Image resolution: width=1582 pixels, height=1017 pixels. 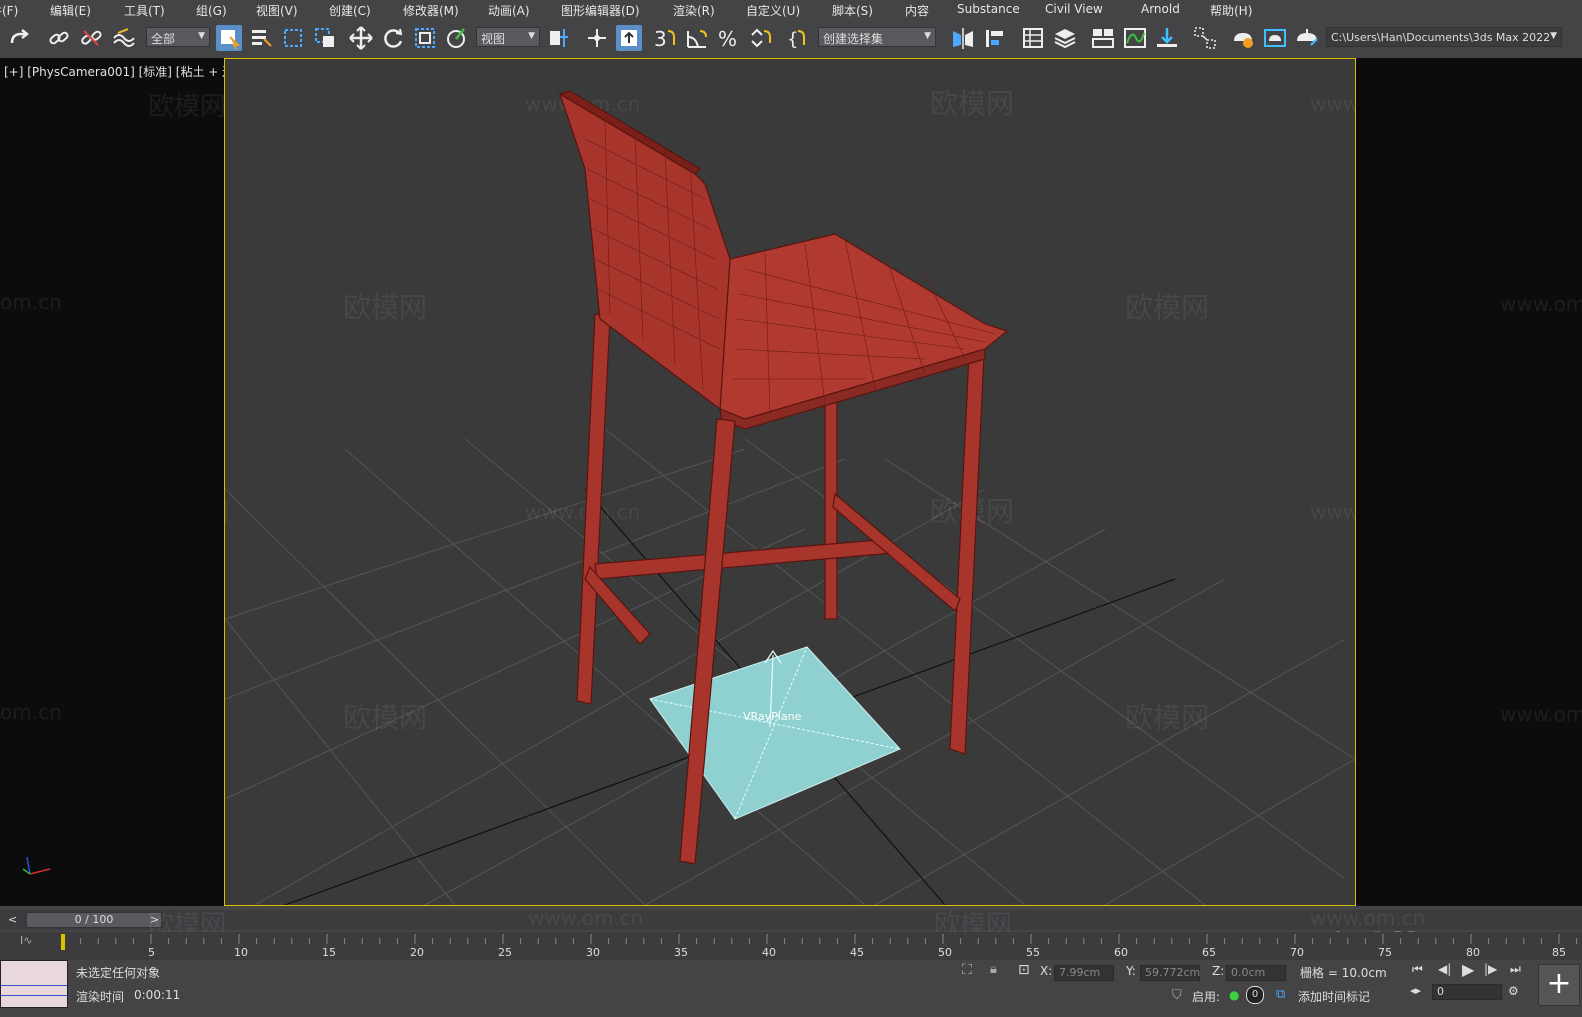 What do you see at coordinates (19, 38) in the screenshot?
I see `redo-icon` at bounding box center [19, 38].